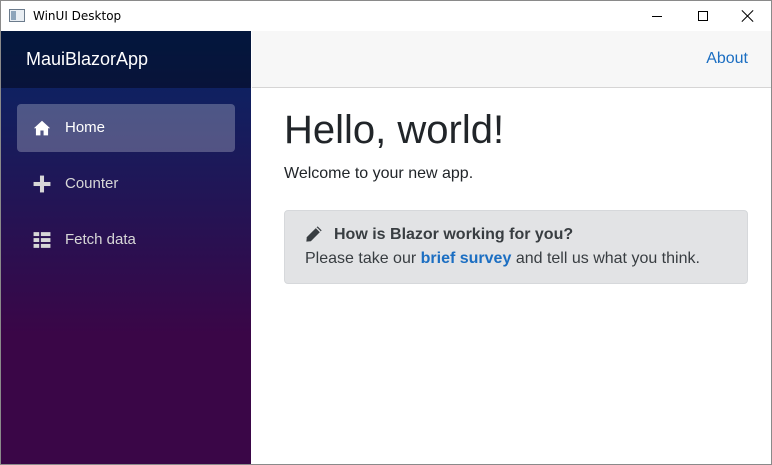  I want to click on survey-link: brief survey, so click(466, 258).